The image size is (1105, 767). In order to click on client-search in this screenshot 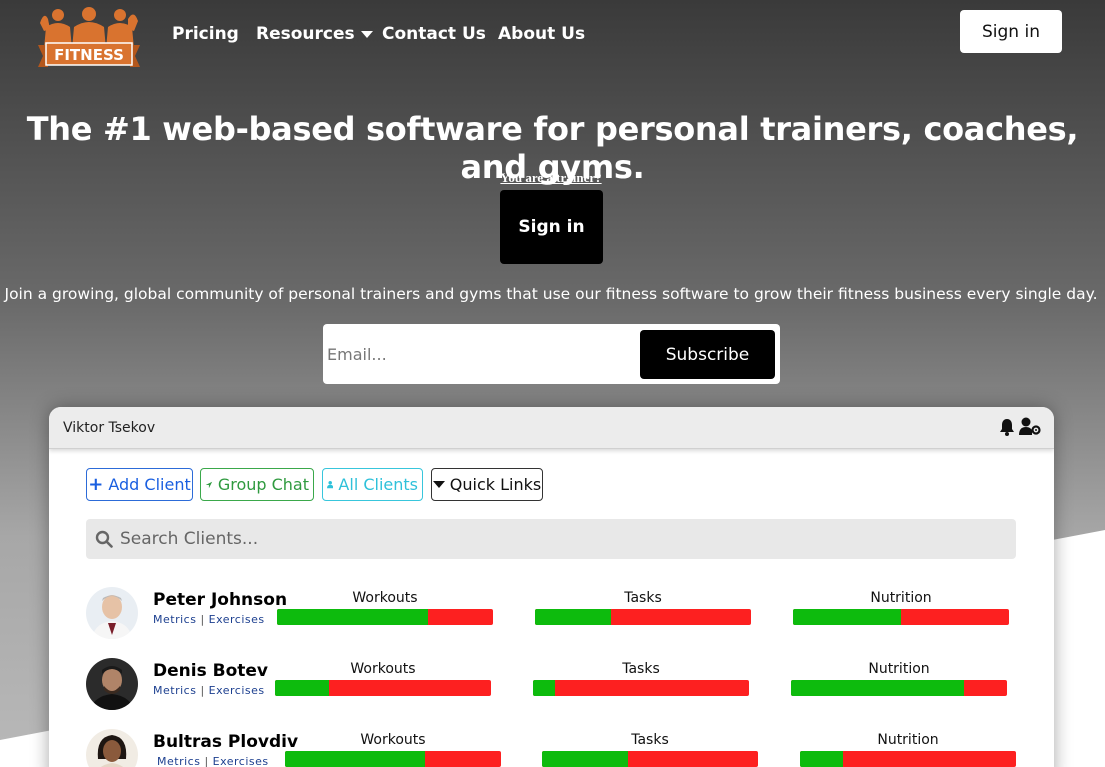, I will do `click(551, 539)`.